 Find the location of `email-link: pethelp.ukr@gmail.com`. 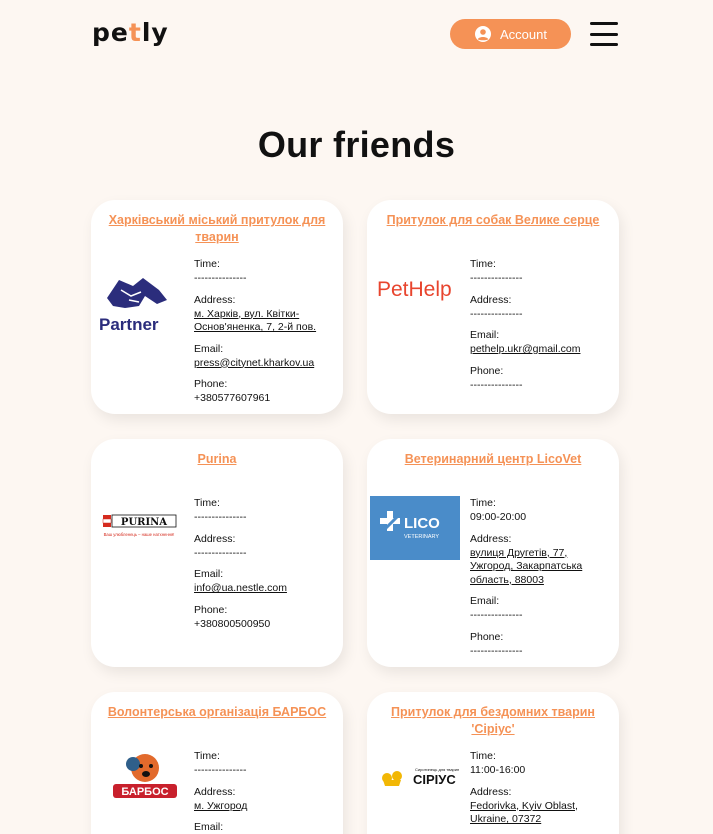

email-link: pethelp.ukr@gmail.com is located at coordinates (540, 350).